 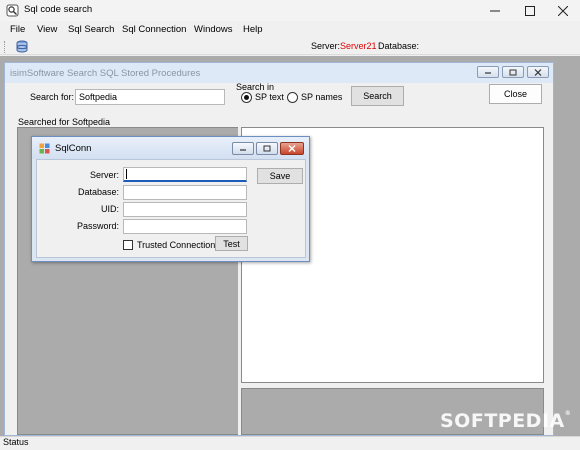 I want to click on child-minimize-button, so click(x=488, y=72).